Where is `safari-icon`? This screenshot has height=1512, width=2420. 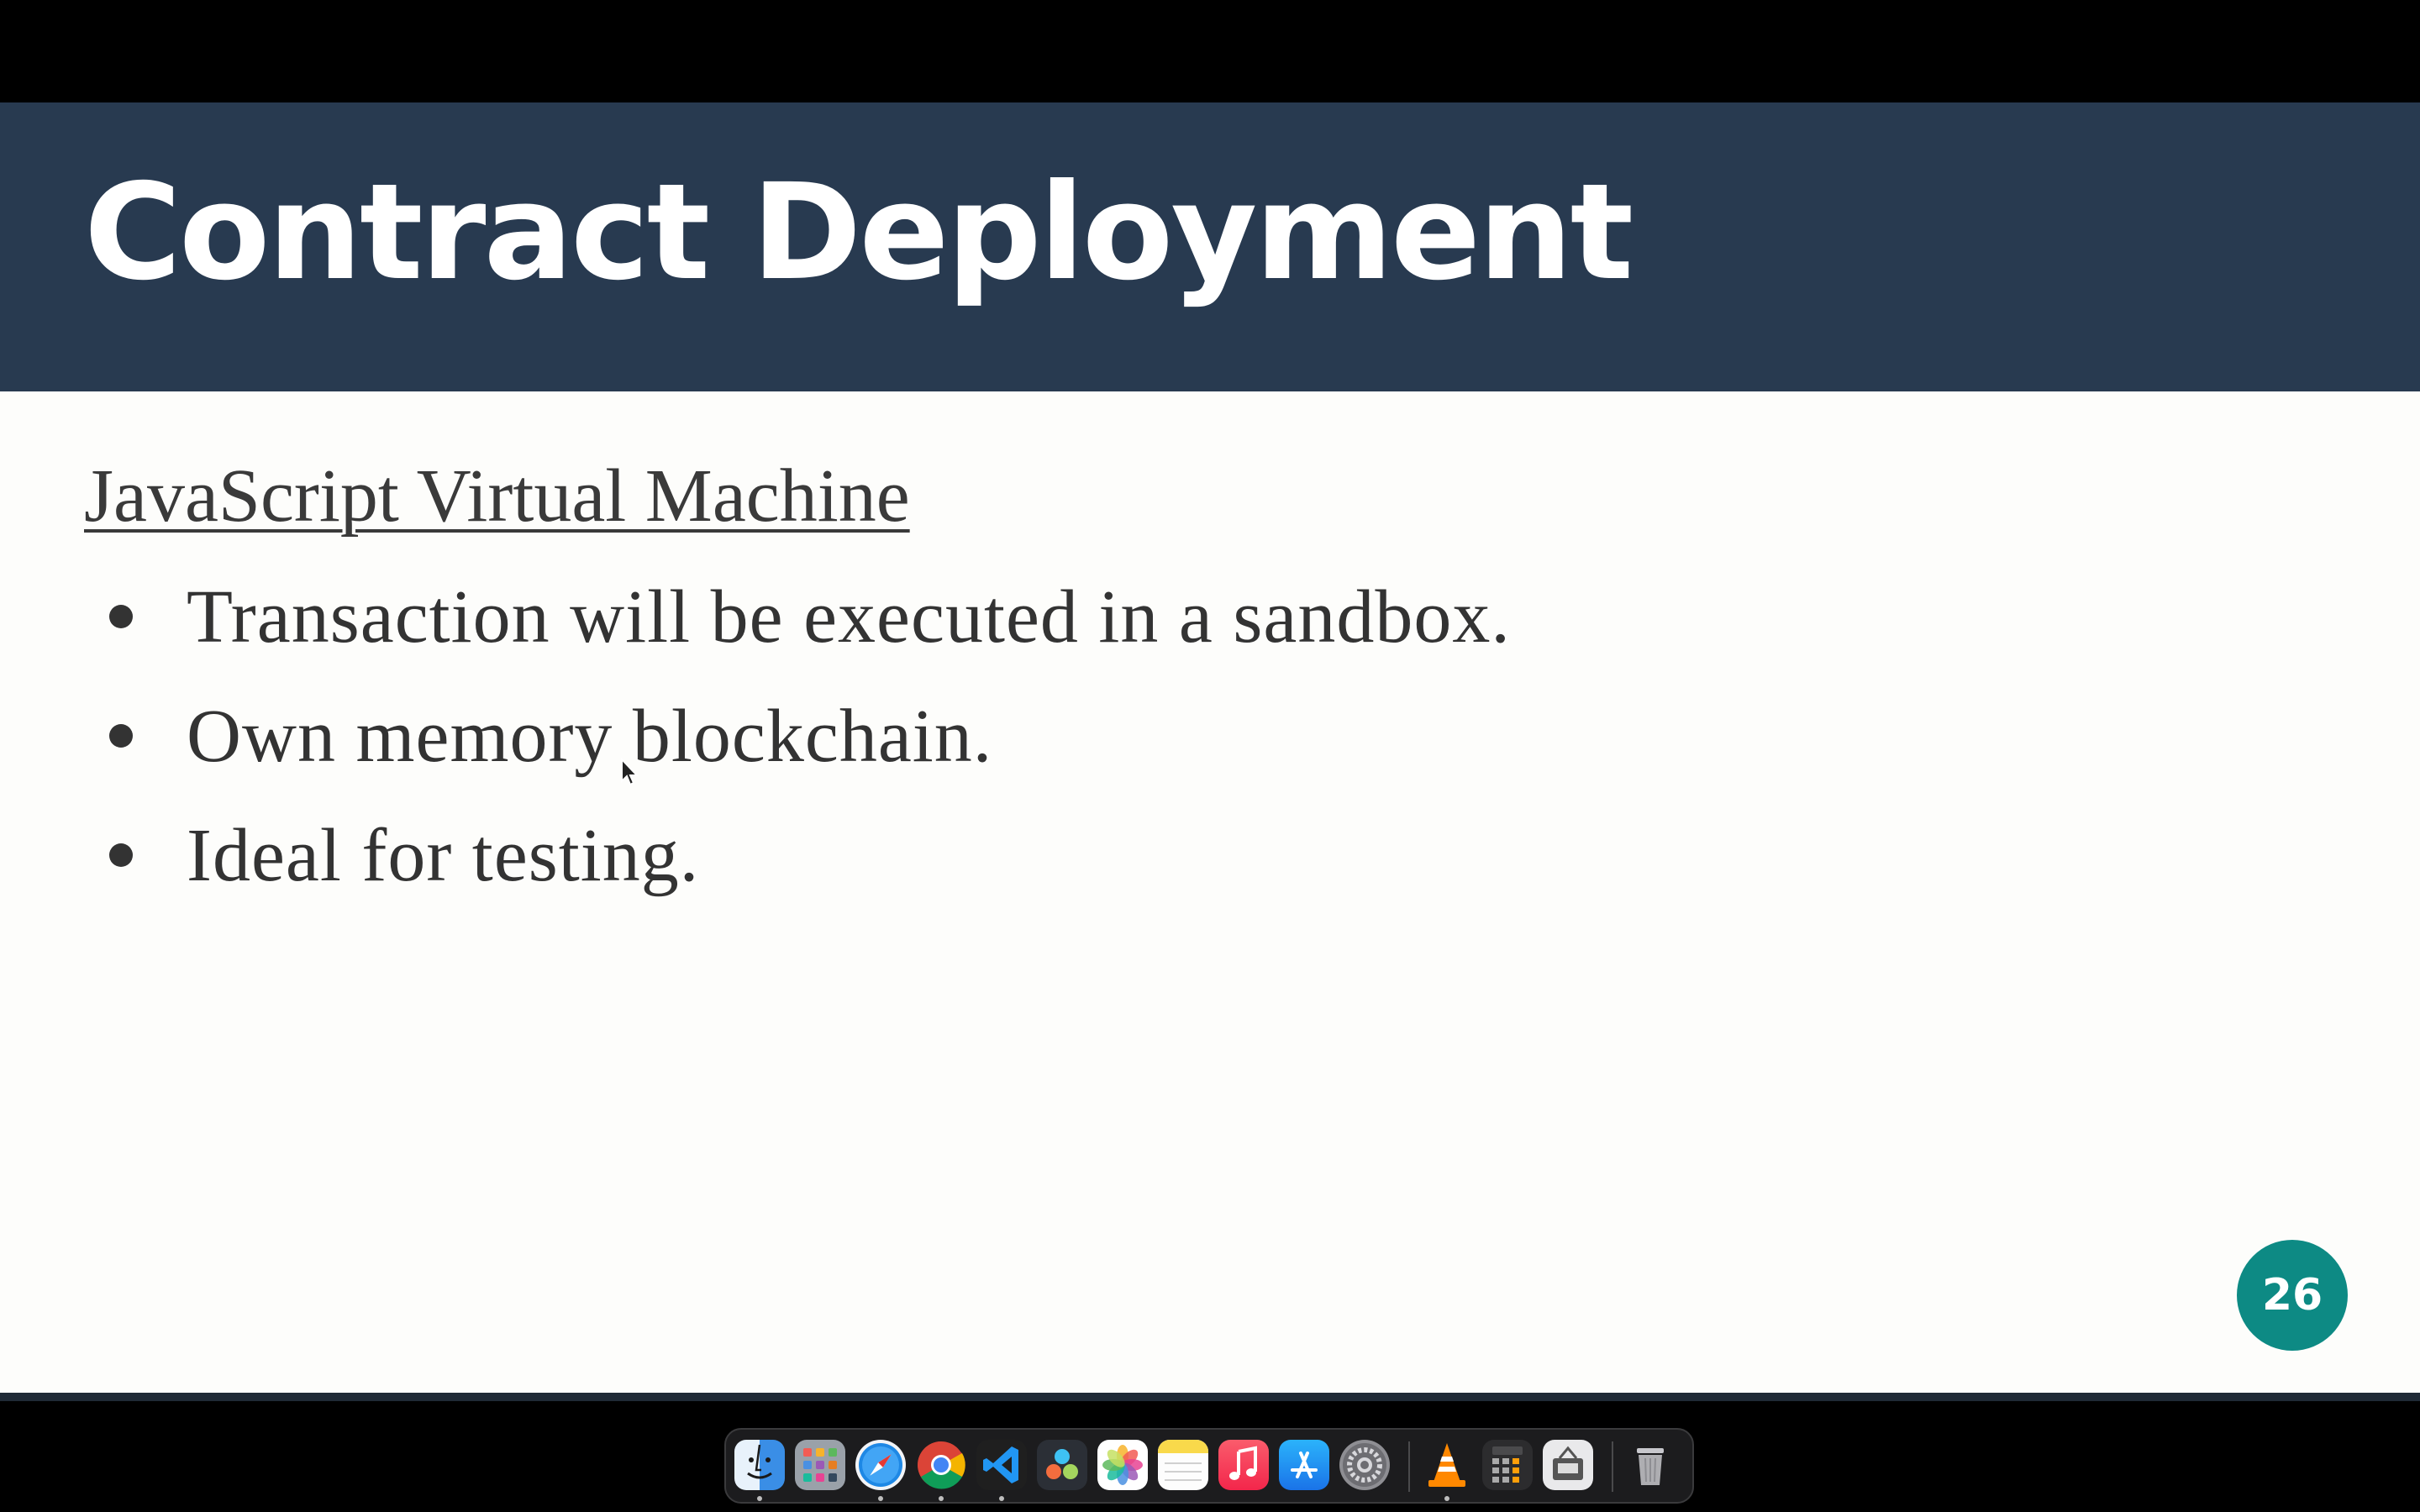 safari-icon is located at coordinates (880, 1465).